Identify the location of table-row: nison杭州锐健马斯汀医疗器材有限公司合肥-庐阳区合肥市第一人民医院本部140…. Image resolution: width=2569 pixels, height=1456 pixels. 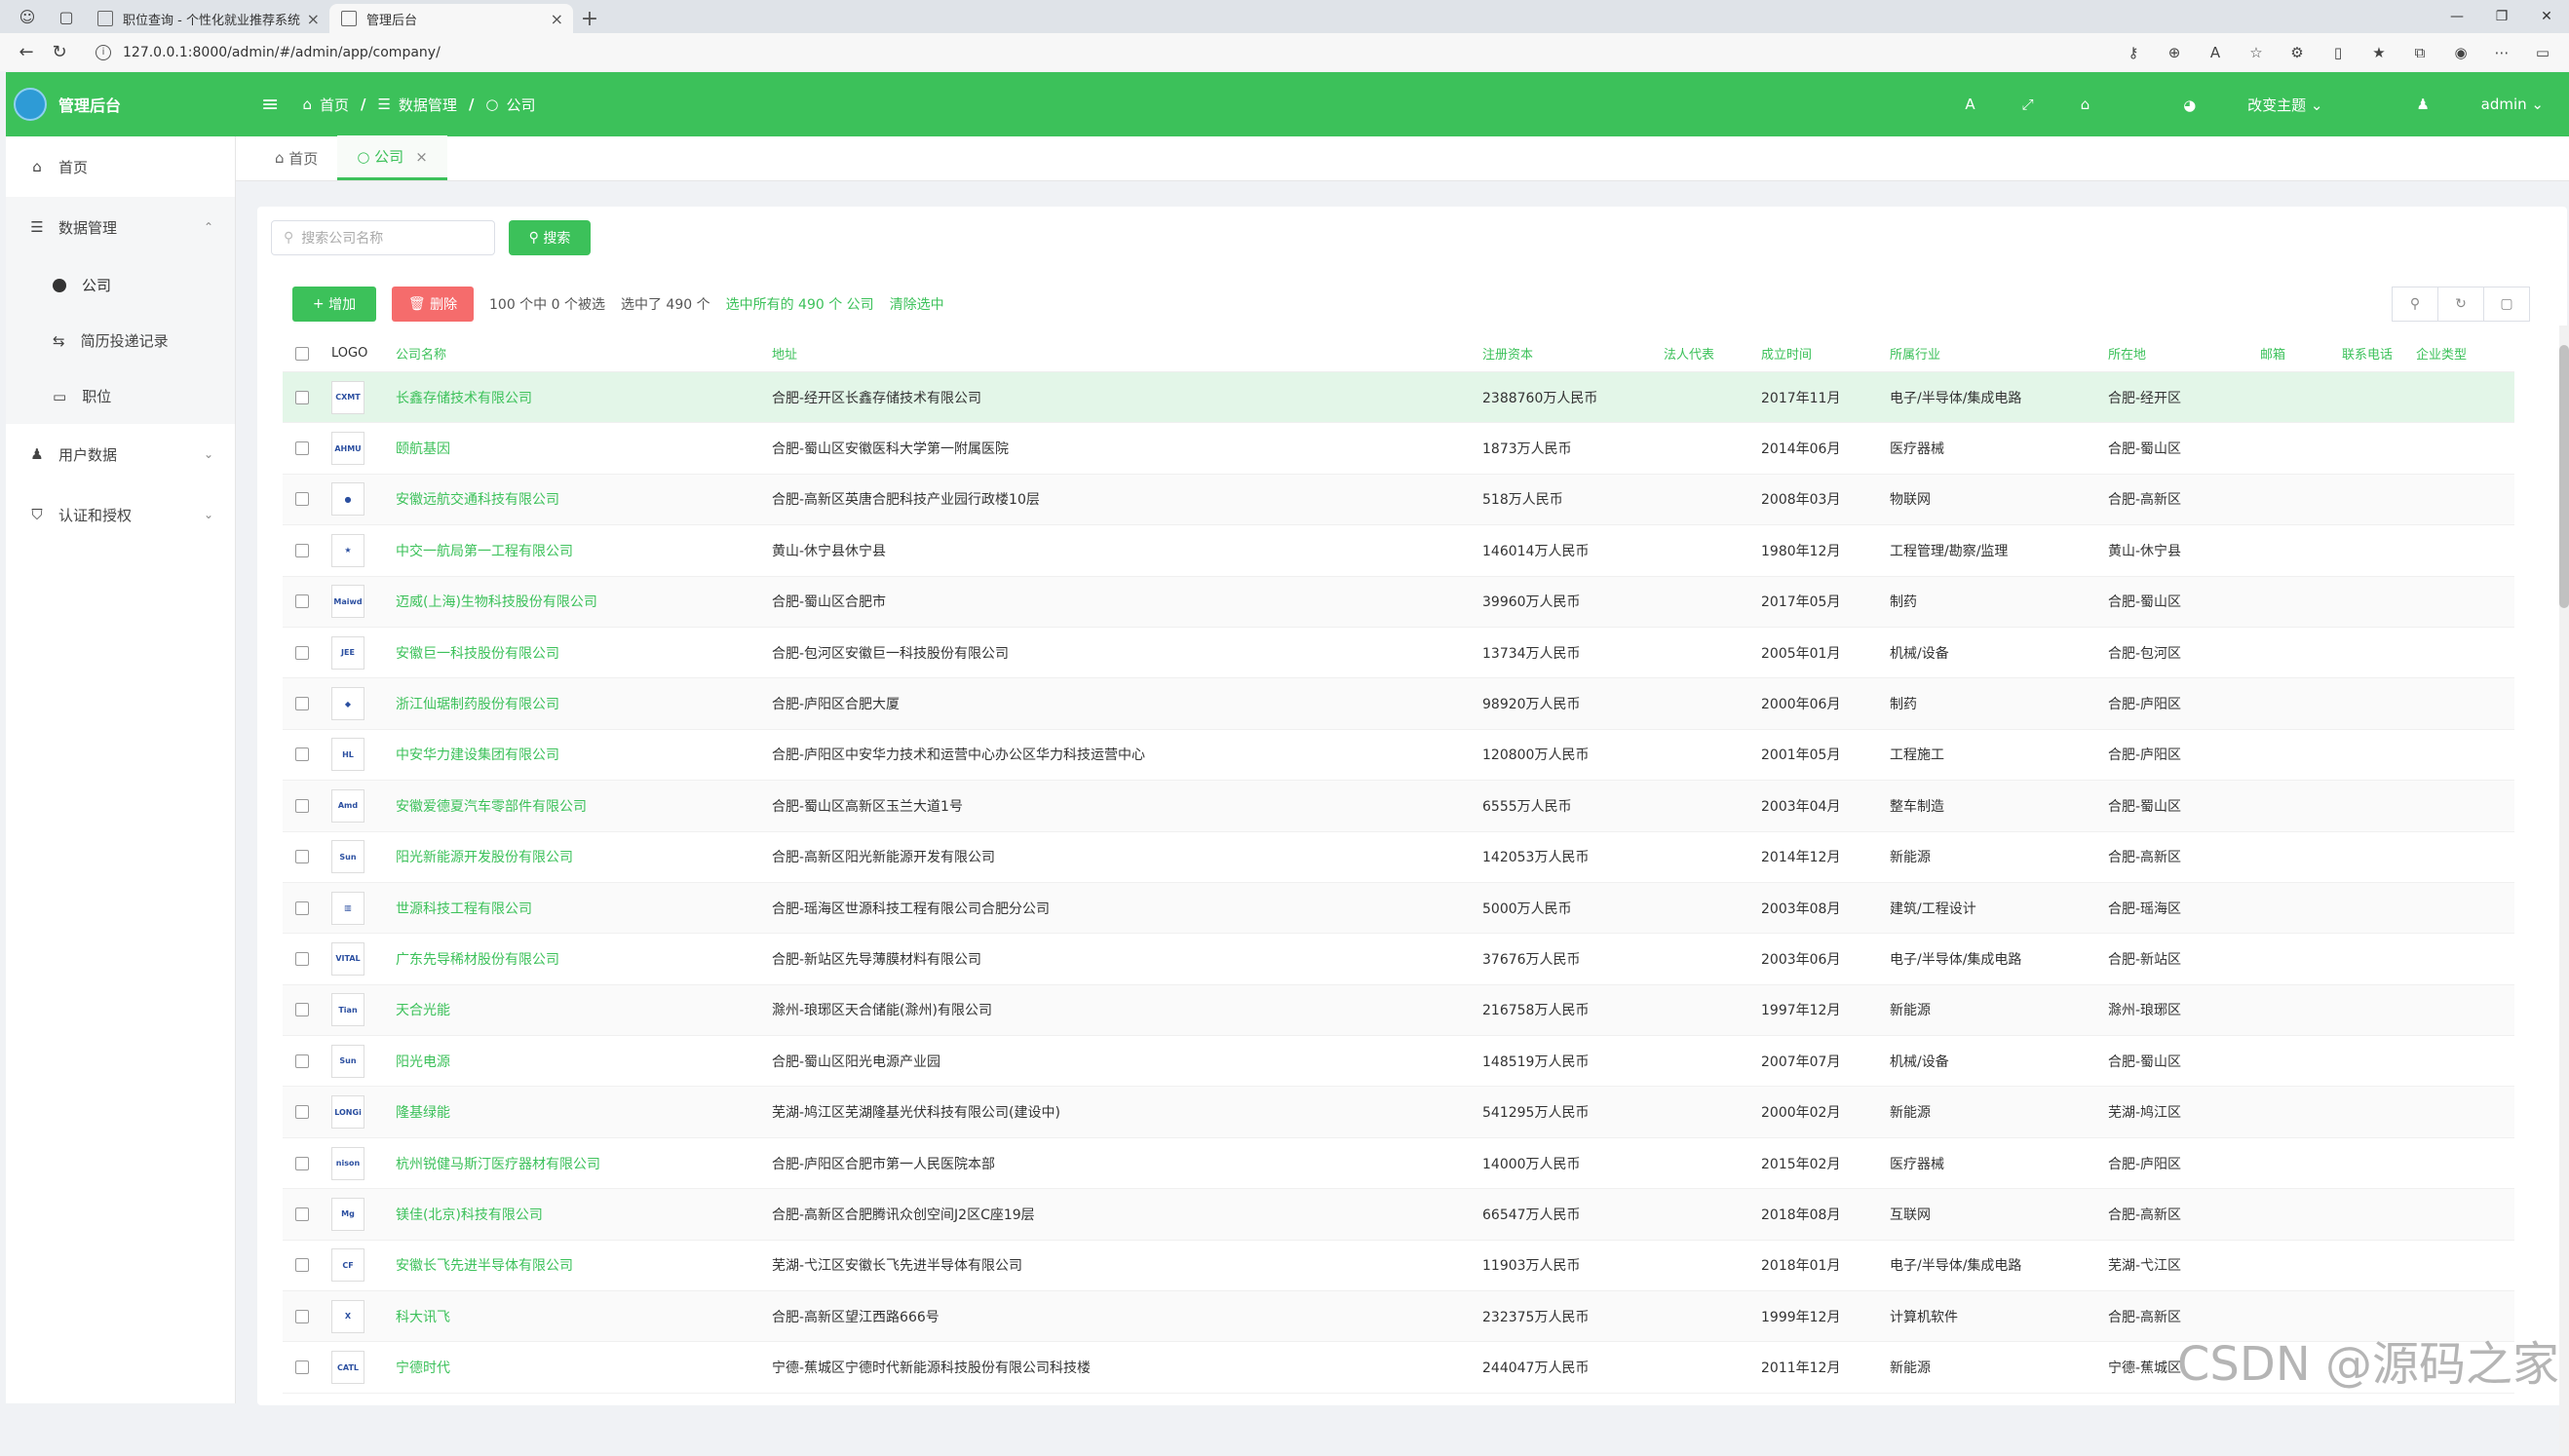
(1398, 1163).